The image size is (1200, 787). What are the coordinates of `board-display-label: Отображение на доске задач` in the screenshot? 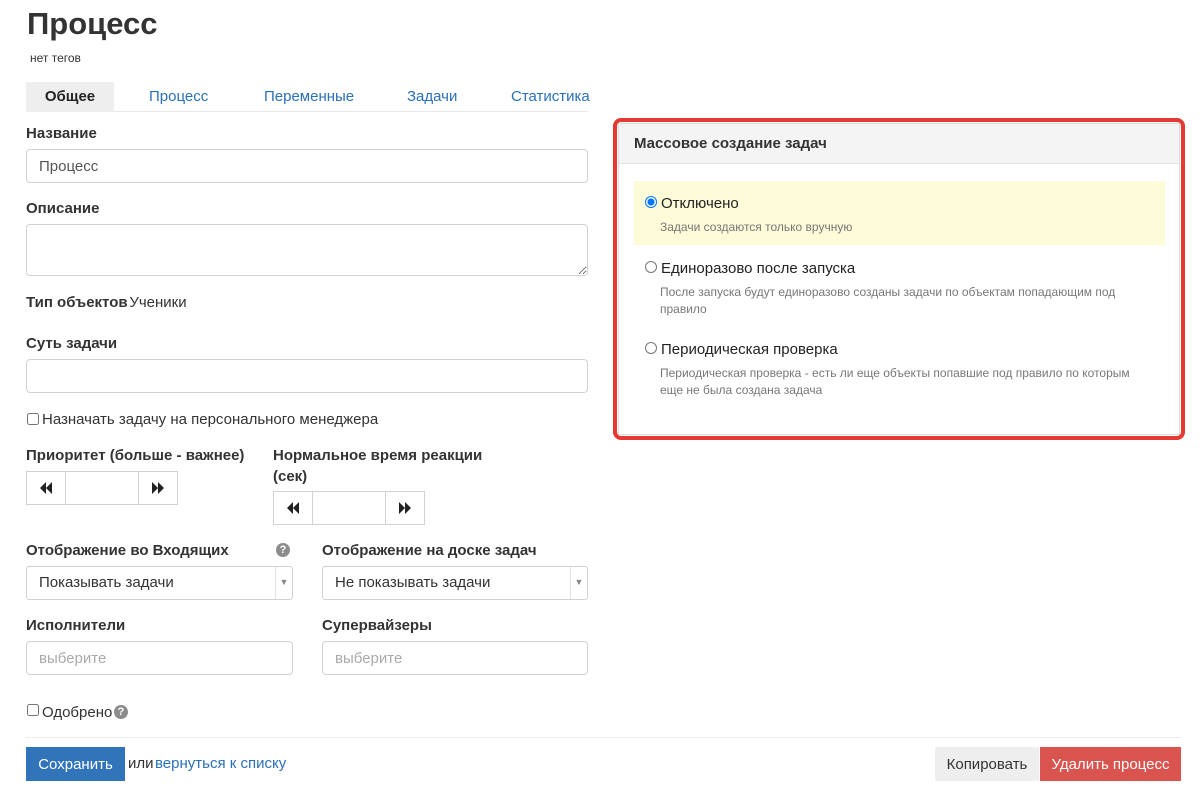 It's located at (429, 550).